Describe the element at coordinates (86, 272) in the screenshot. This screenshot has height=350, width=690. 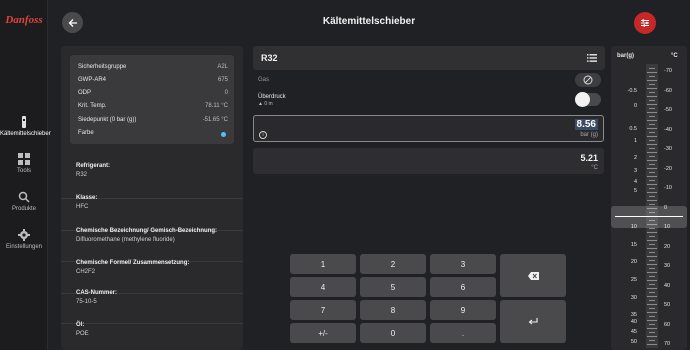
I see `detail-value: CH2F2` at that location.